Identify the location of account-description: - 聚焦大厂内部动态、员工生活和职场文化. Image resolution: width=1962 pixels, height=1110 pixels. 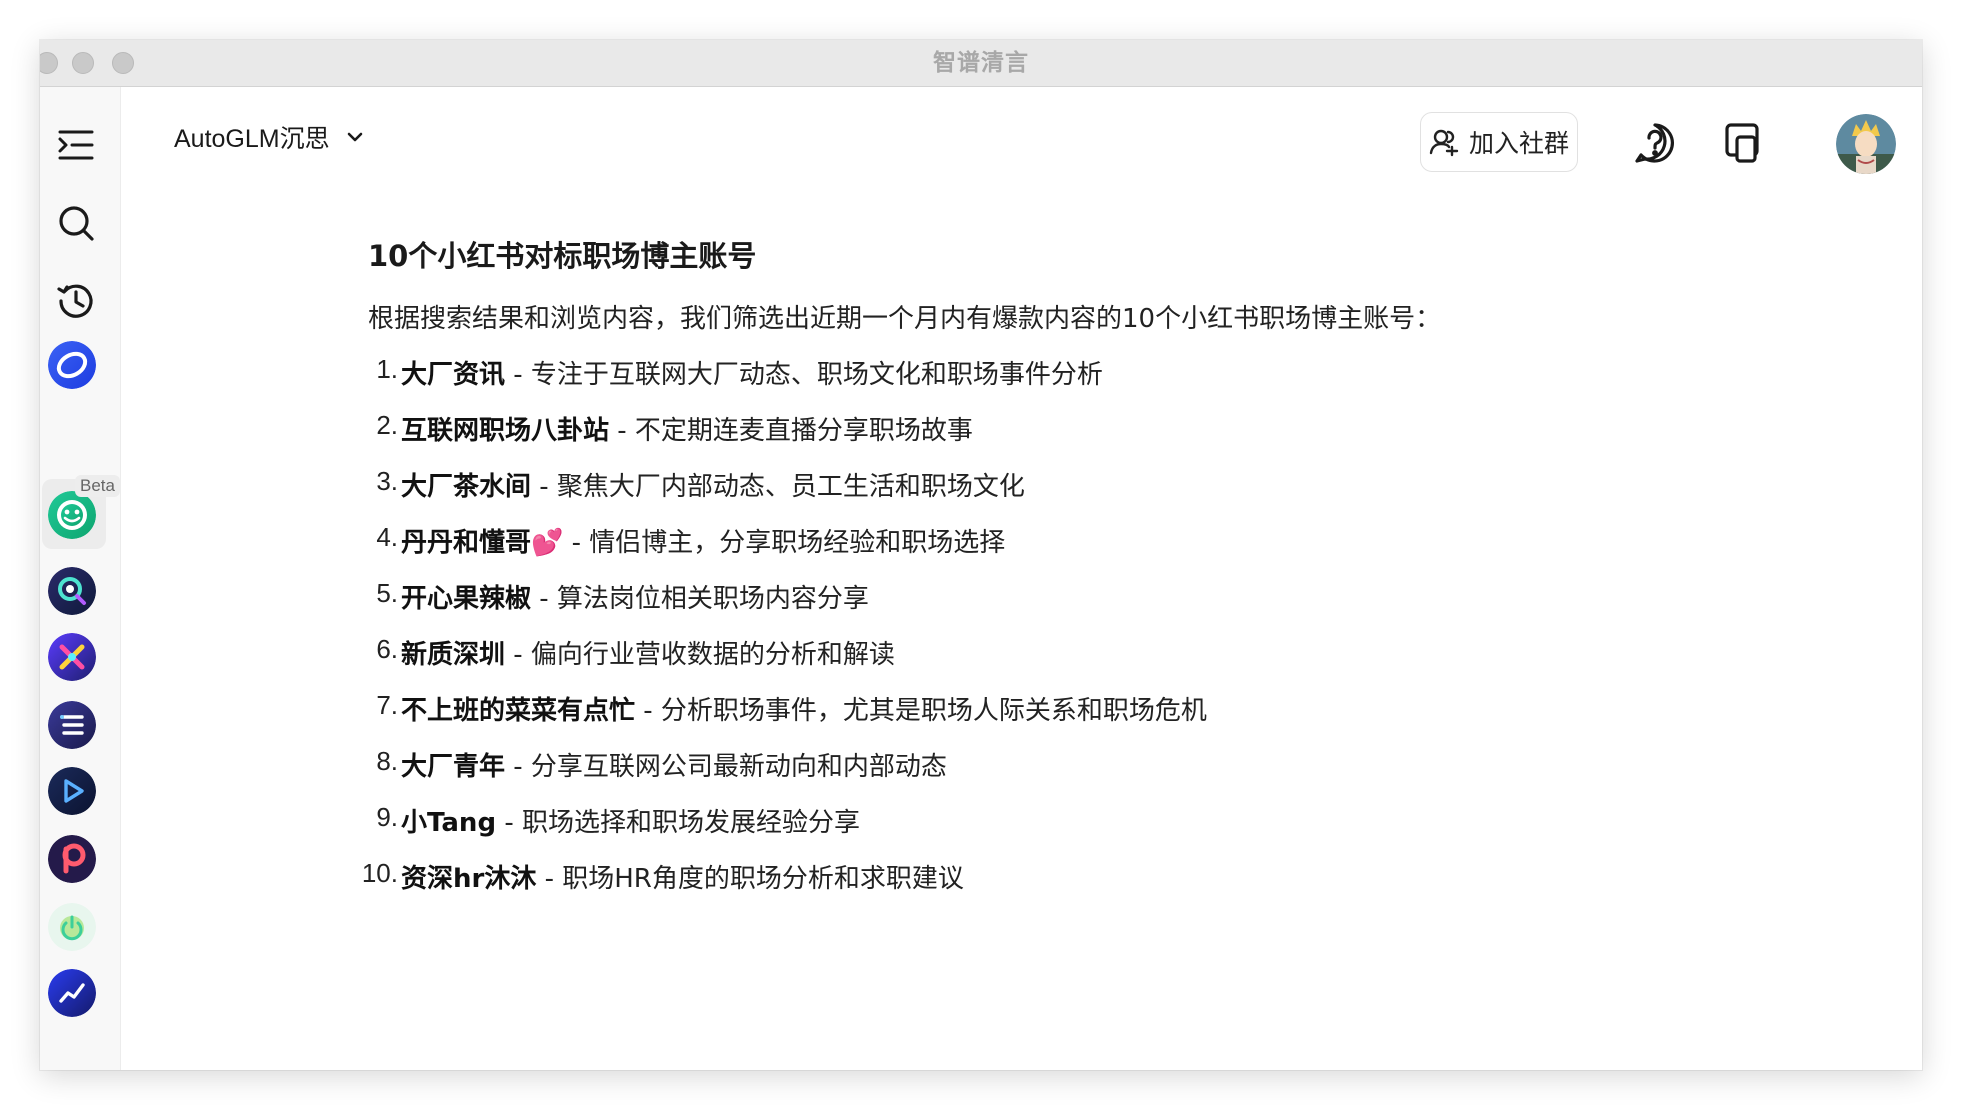
(778, 487).